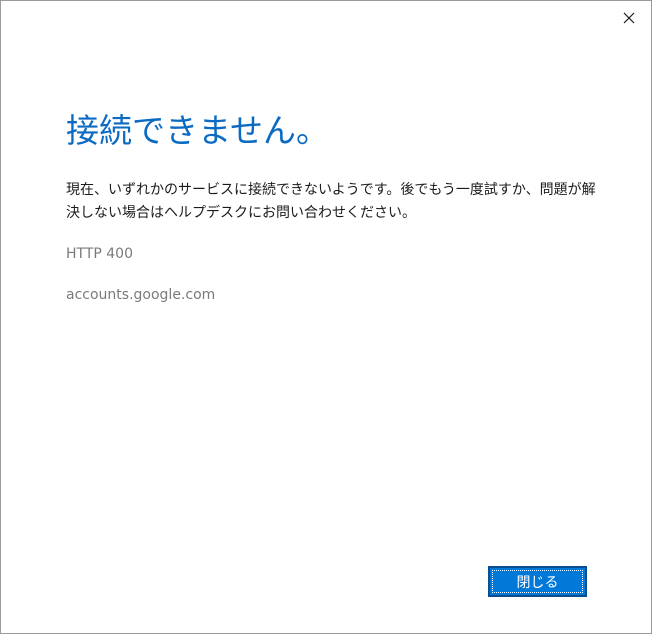 This screenshot has height=634, width=652. I want to click on error-code: HTTP 400, so click(99, 254).